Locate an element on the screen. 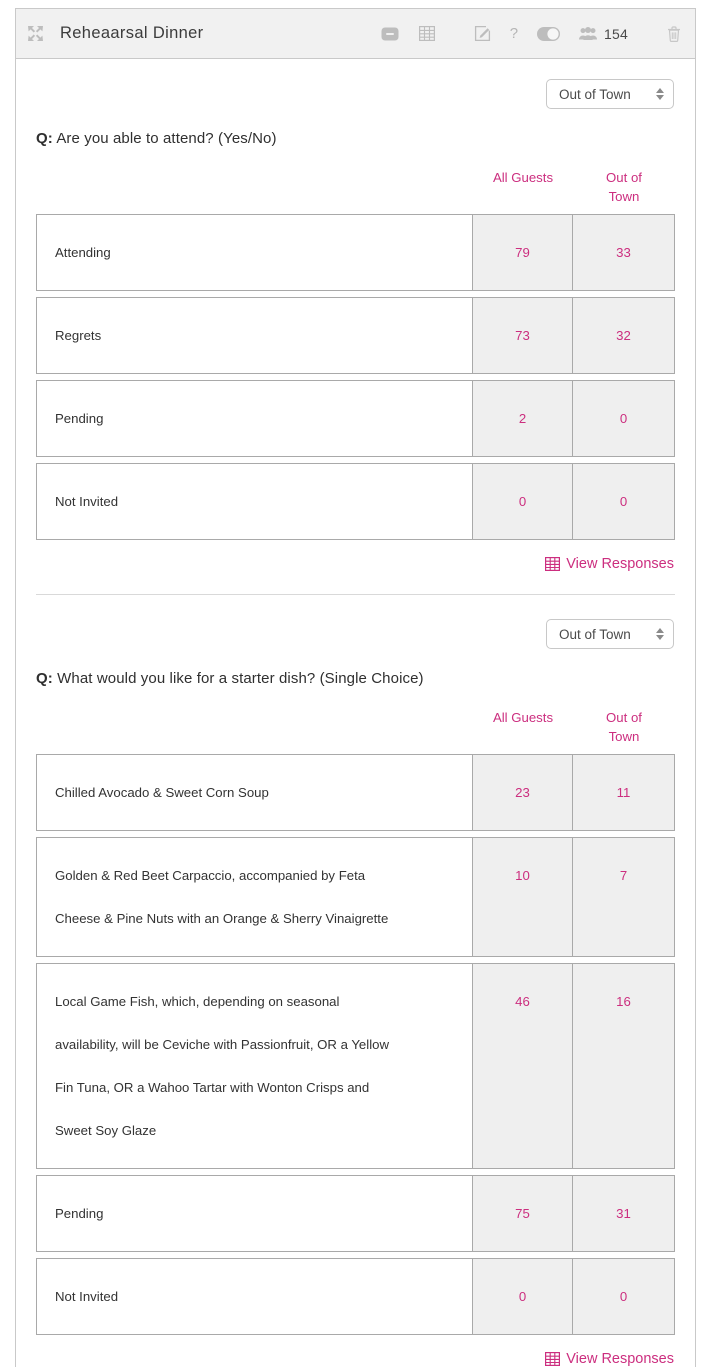 Image resolution: width=712 pixels, height=1367 pixels. card-title-block: Reheaarsal Dinner is located at coordinates (204, 33).